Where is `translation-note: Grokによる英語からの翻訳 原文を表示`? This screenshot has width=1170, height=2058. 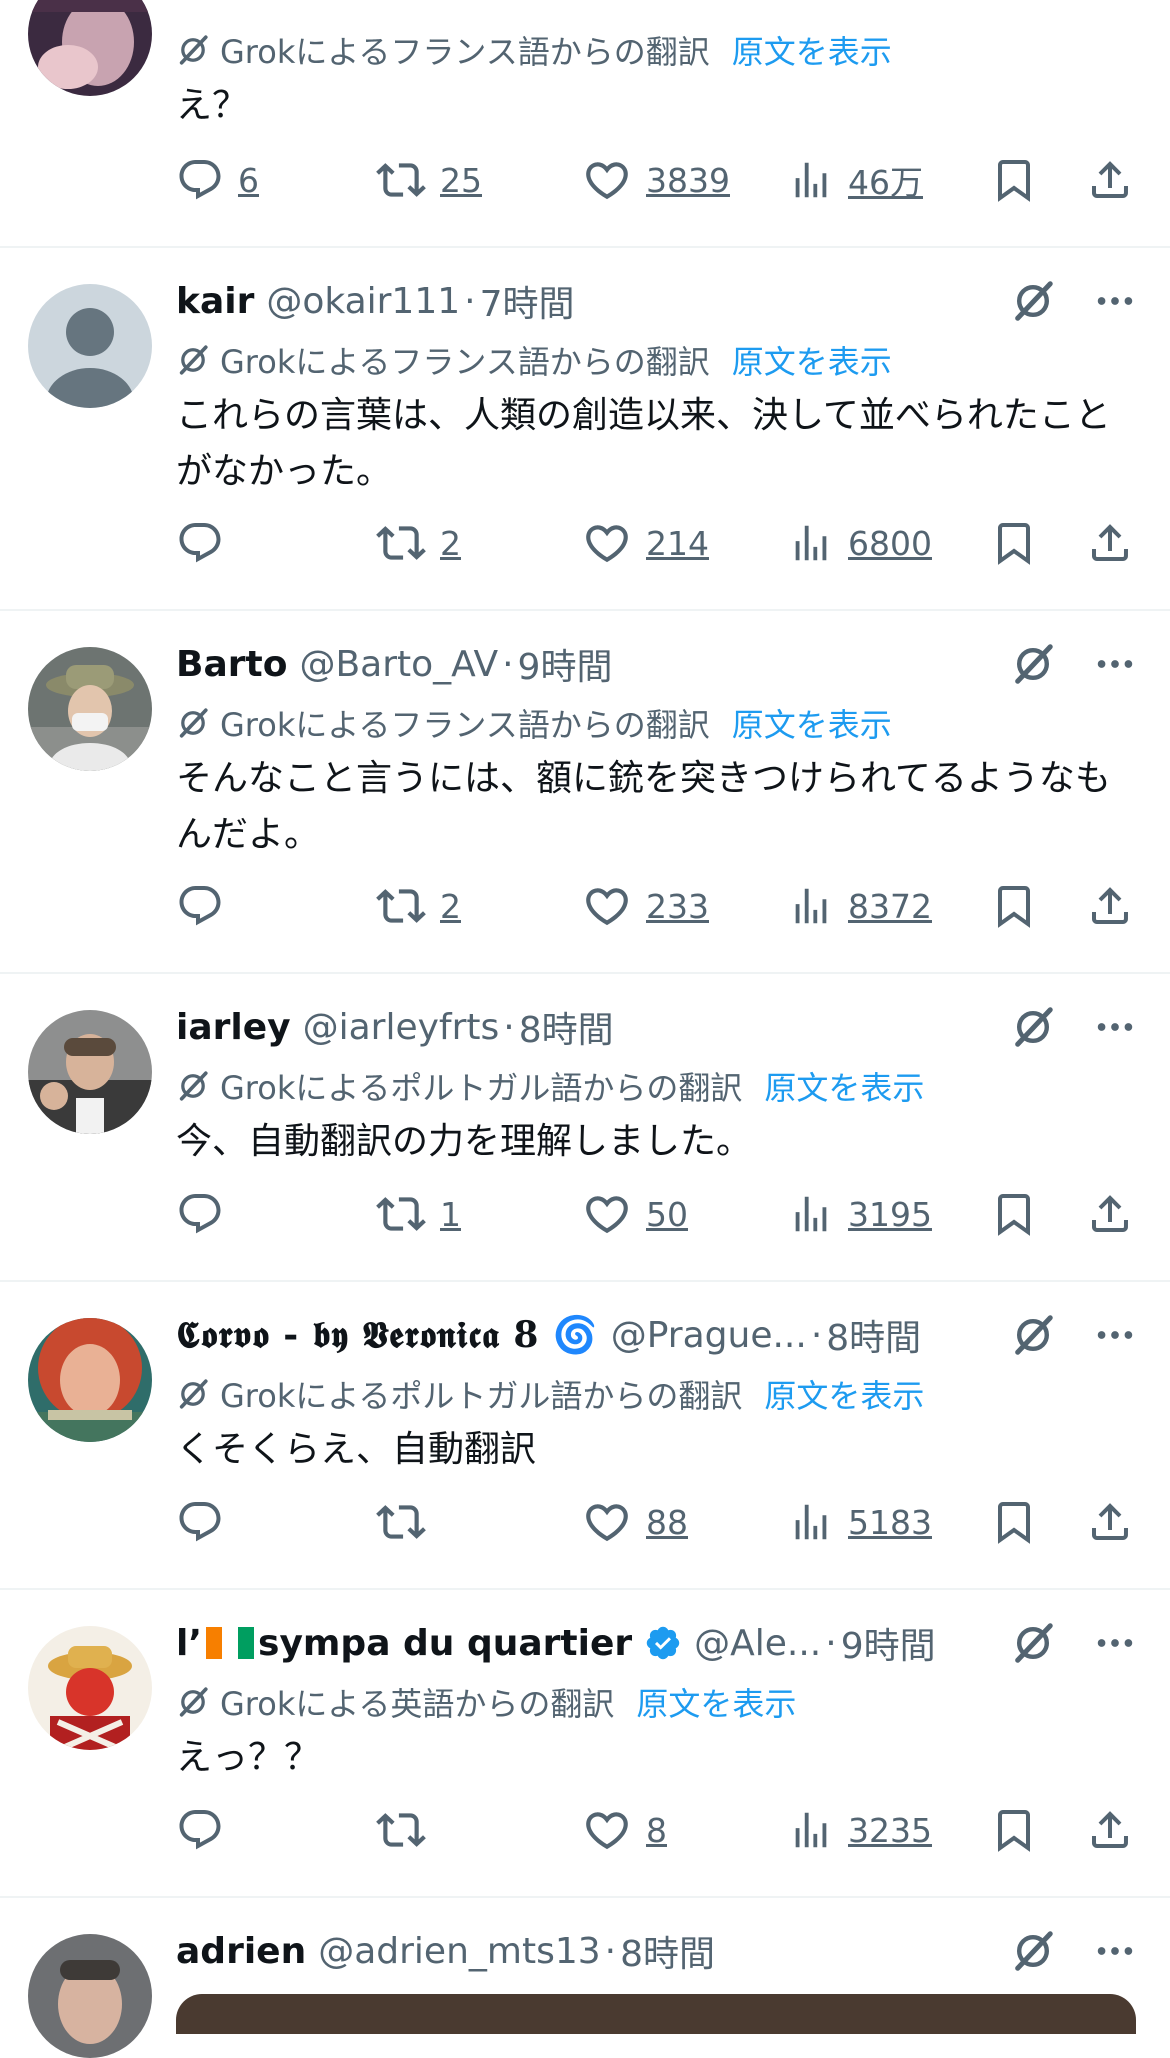
translation-note: Grokによる英語からの翻訳 原文を表示 is located at coordinates (486, 1702).